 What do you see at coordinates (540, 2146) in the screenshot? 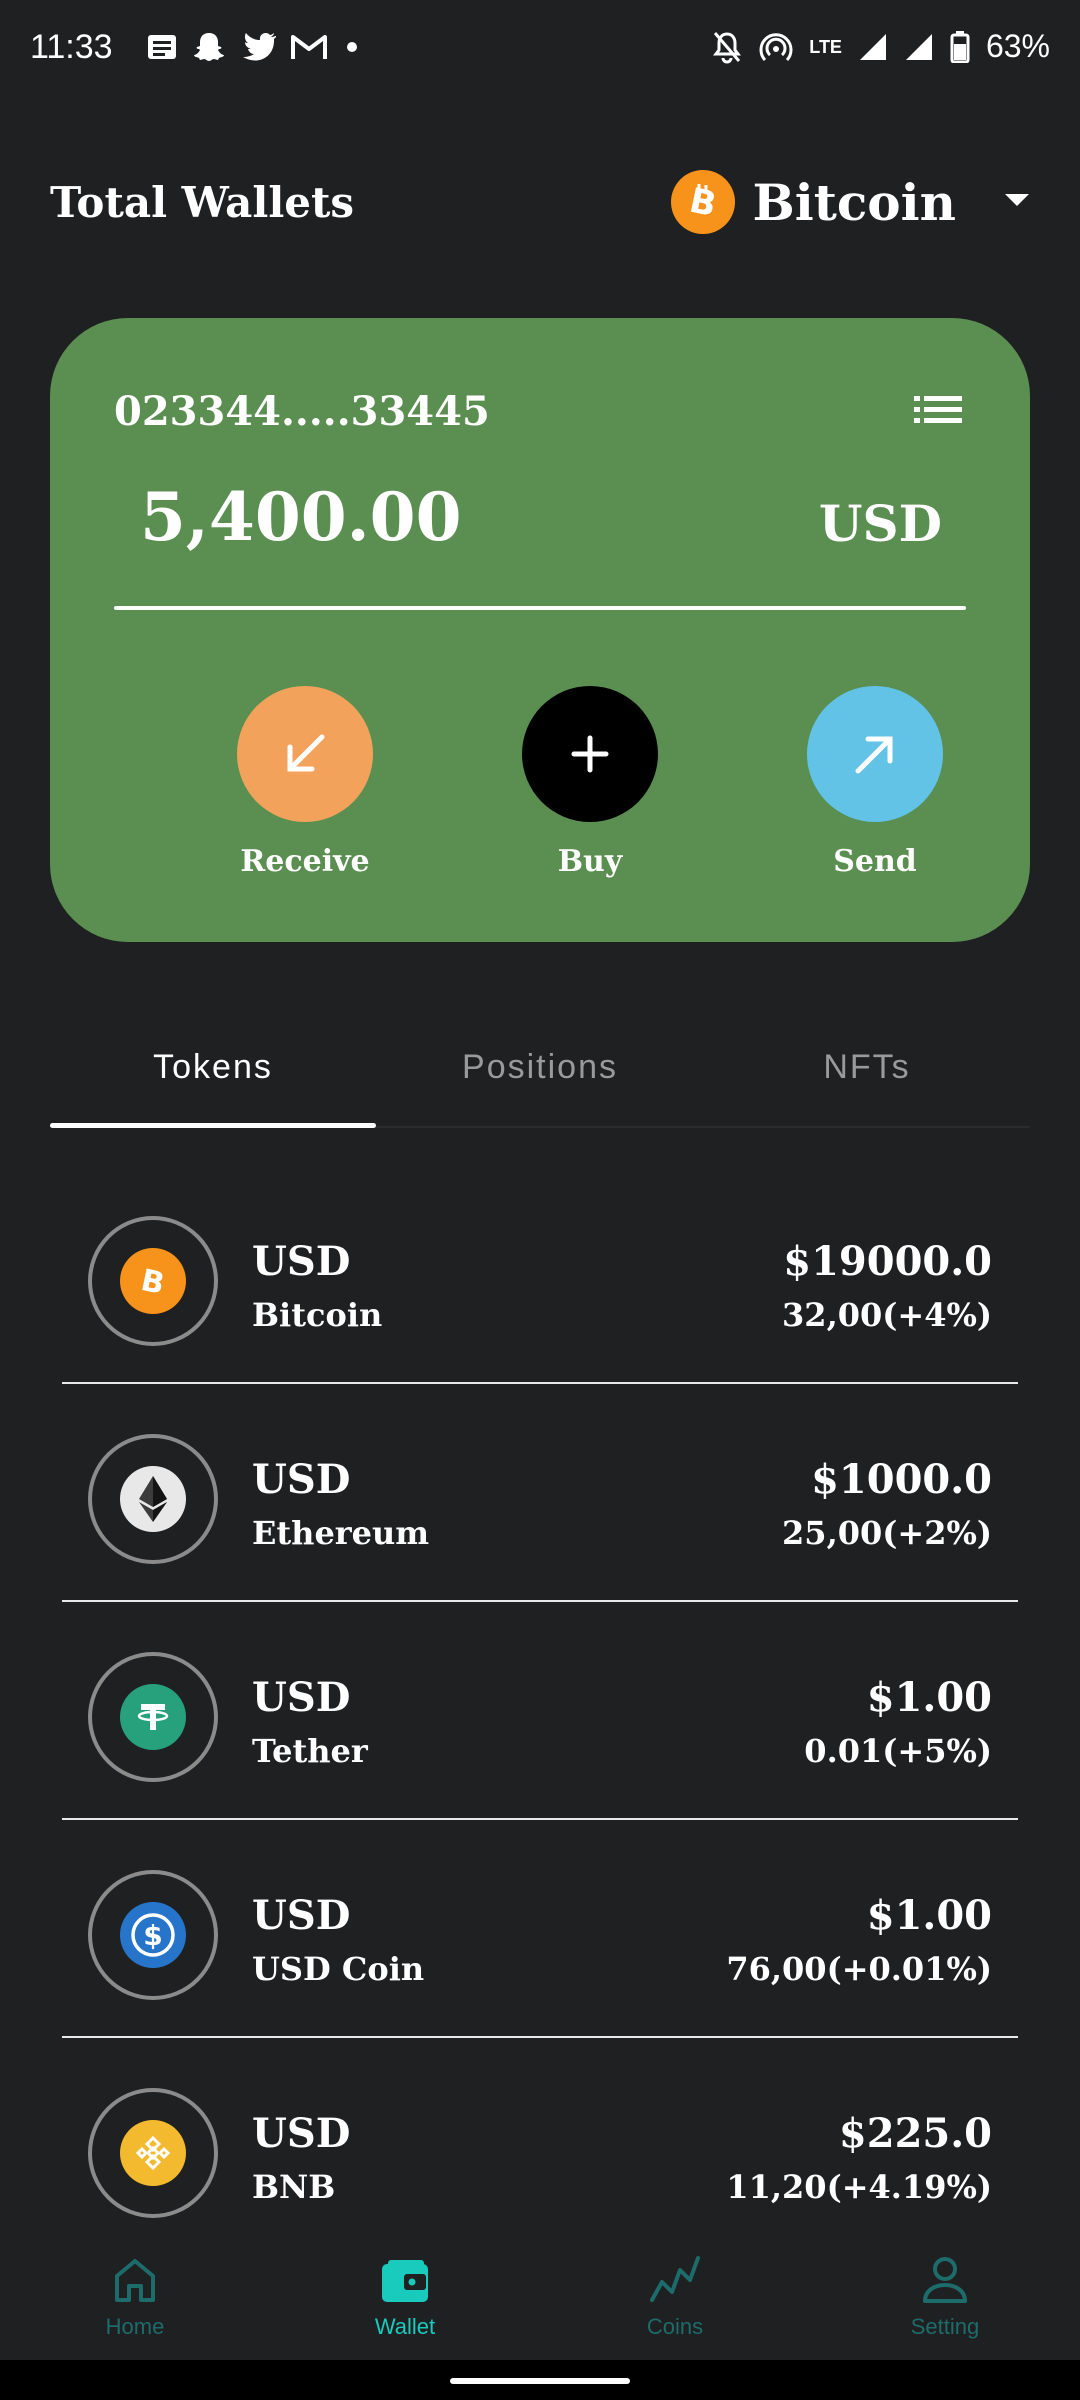
I see `token-row-bnb: USD BNB $225.0 11,20(+4.19%)` at bounding box center [540, 2146].